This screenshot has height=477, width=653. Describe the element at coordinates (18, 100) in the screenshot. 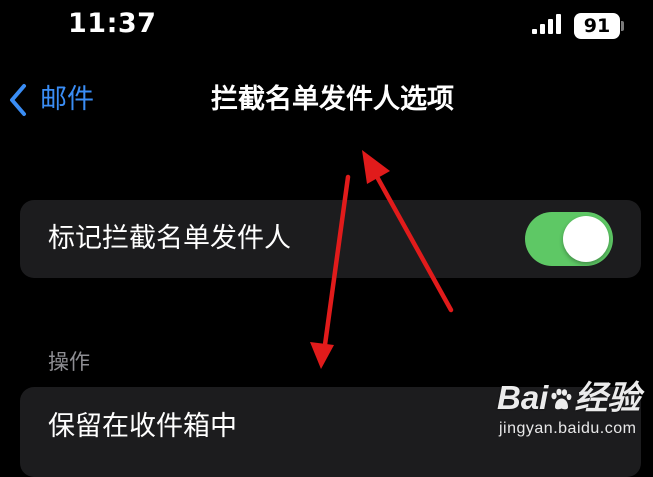

I see `chevron-left-icon` at that location.